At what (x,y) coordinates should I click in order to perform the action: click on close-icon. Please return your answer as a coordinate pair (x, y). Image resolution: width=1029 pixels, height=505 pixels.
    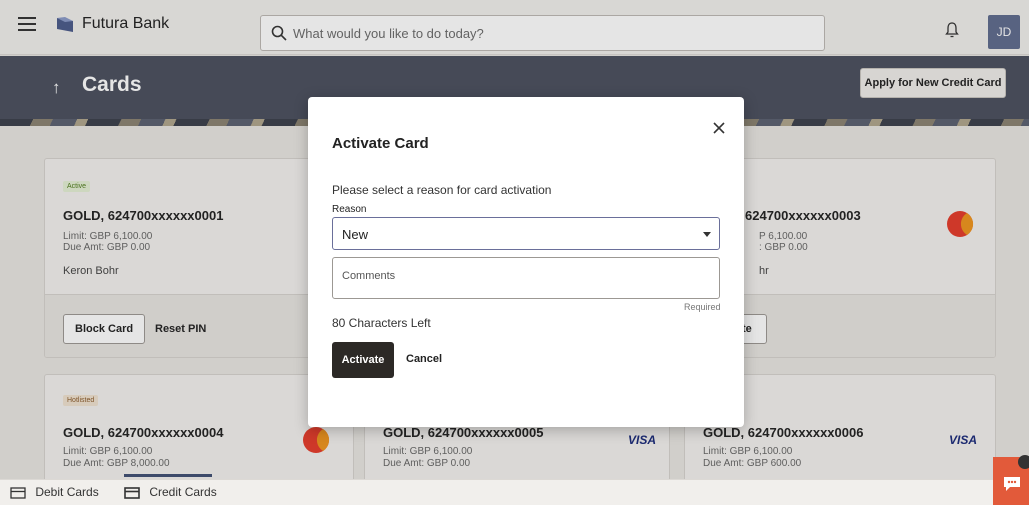
    Looking at the image, I should click on (719, 128).